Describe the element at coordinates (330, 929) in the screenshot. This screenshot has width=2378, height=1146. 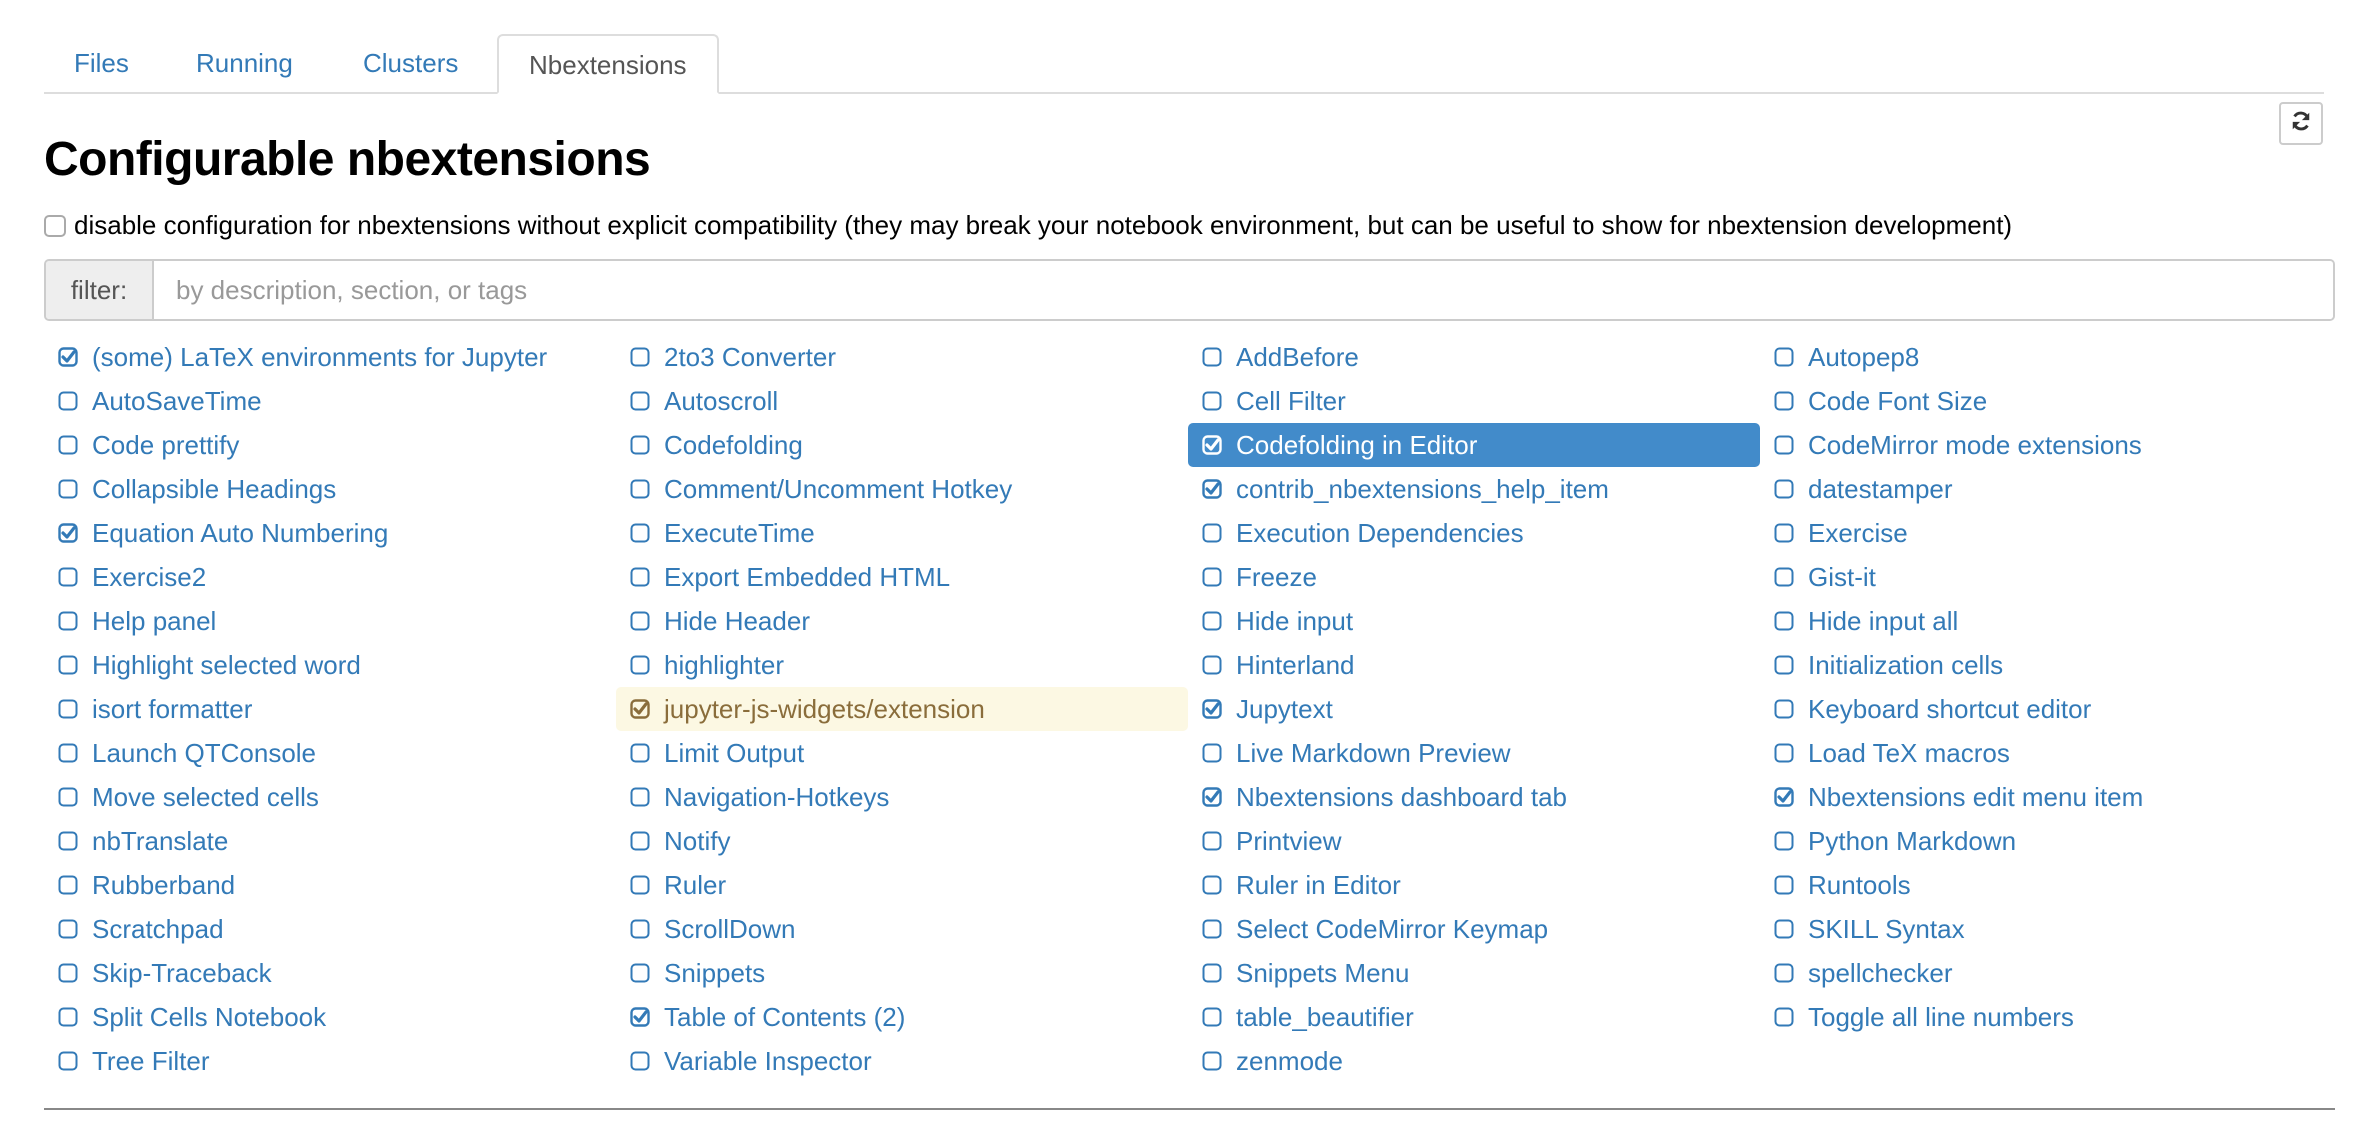
I see `extension-item: Scratchpad` at that location.